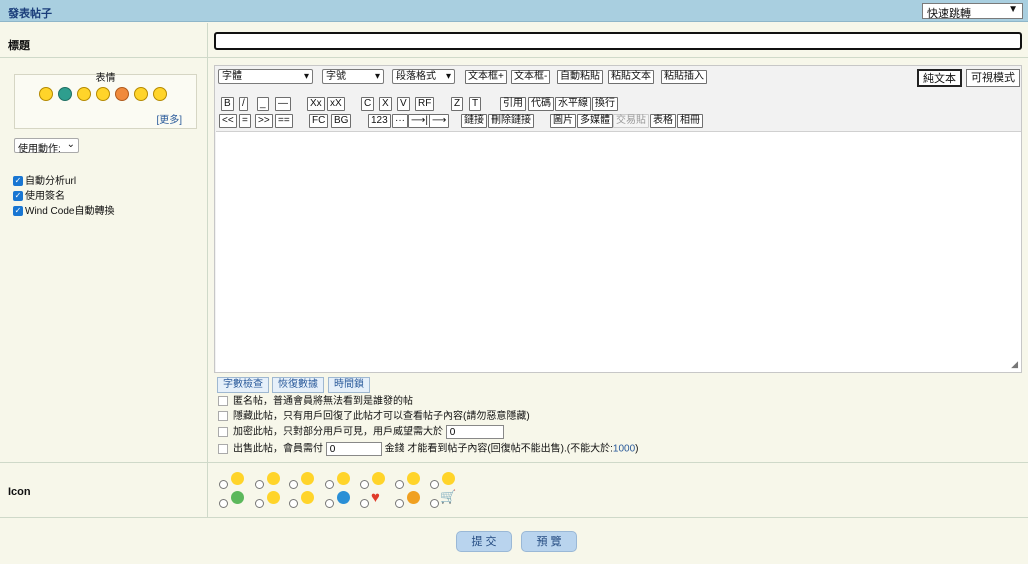 This screenshot has height=564, width=1028. I want to click on restore-data-button: 恢復數據, so click(298, 385).